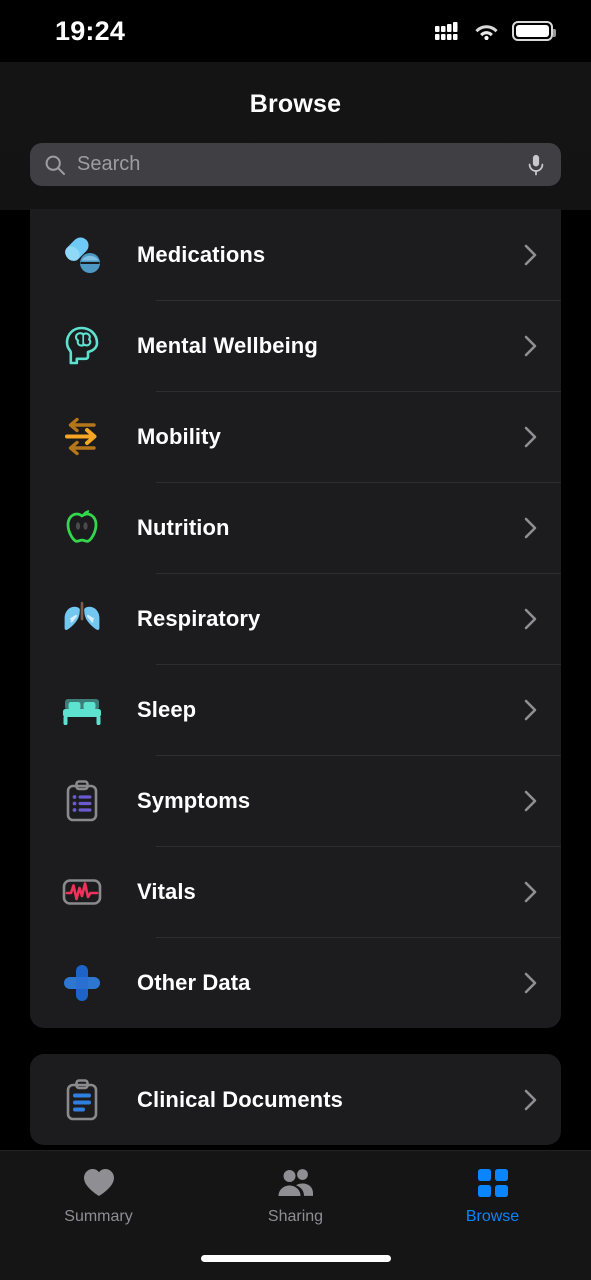 The height and width of the screenshot is (1280, 591). What do you see at coordinates (82, 710) in the screenshot?
I see `bed-icon` at bounding box center [82, 710].